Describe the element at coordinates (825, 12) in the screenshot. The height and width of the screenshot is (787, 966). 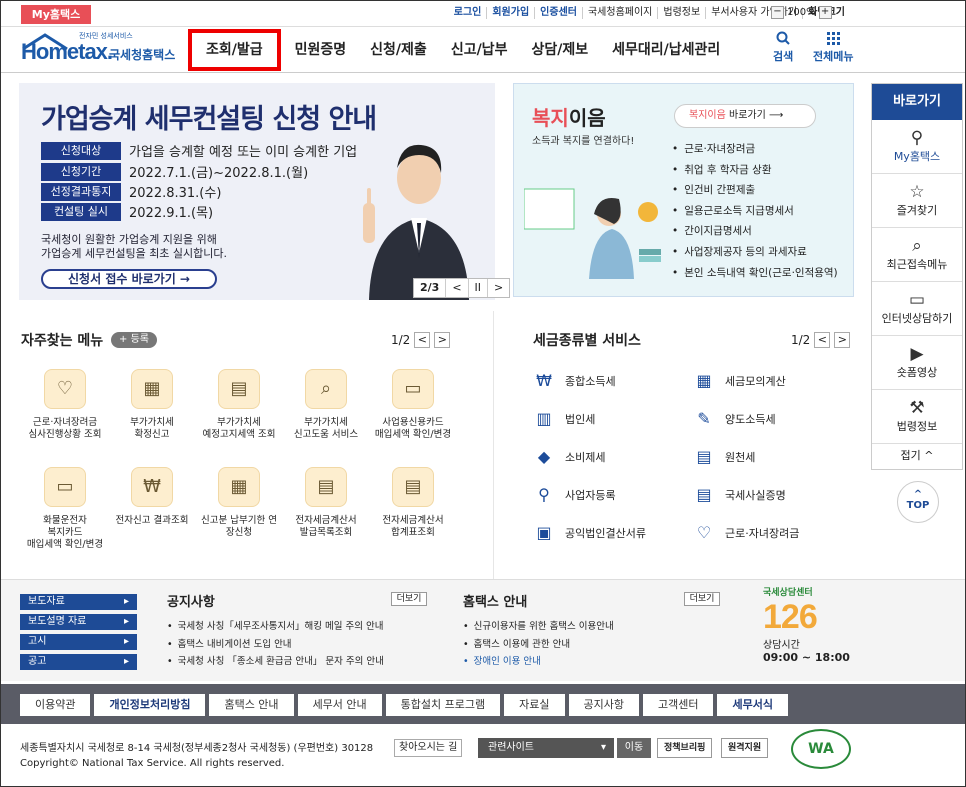
I see `zoom-in-button: +` at that location.